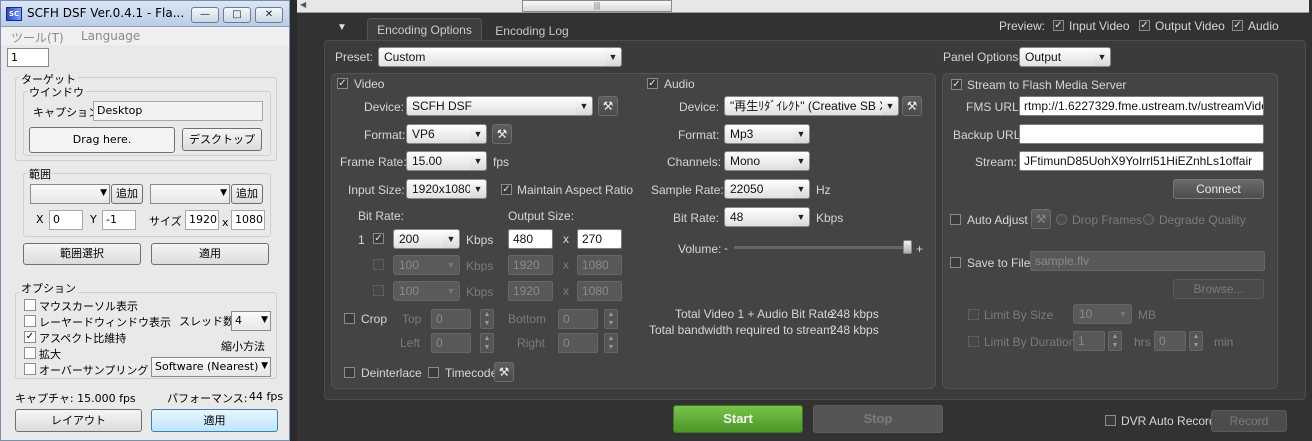 This screenshot has height=441, width=1312. I want to click on scrollbar-thumb: |||, so click(597, 6).